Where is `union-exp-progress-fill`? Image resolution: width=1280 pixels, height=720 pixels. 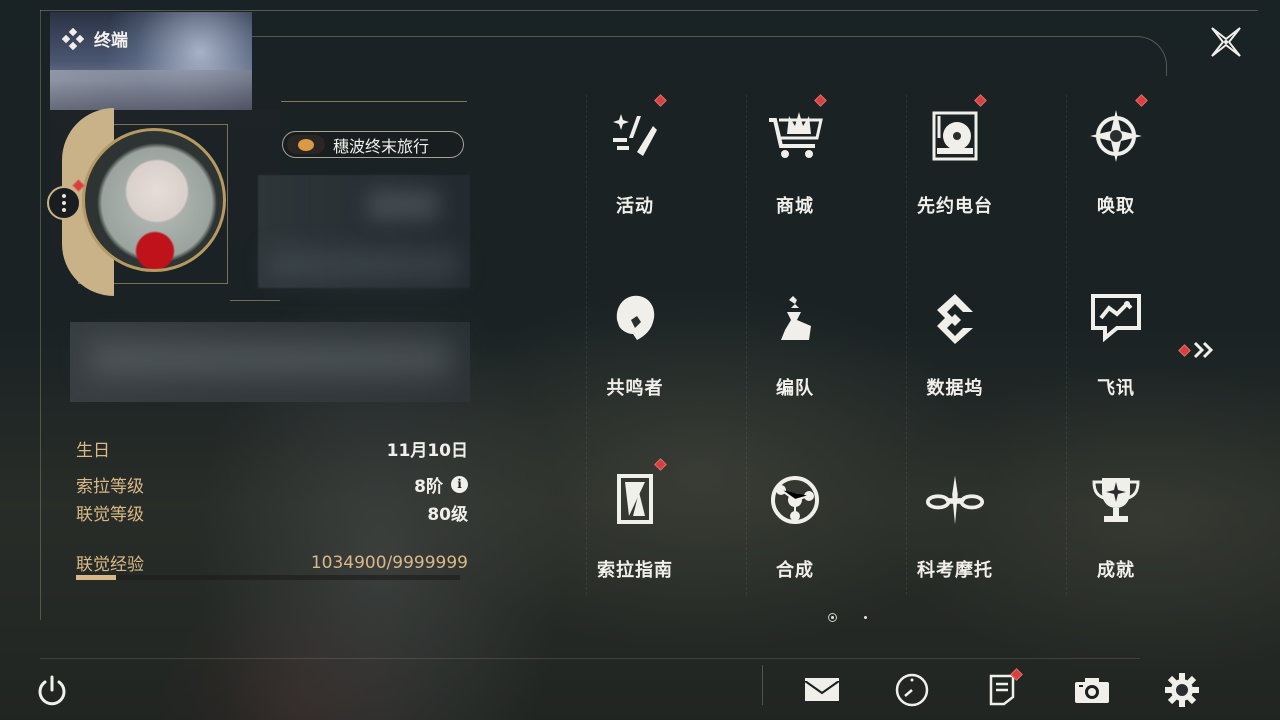 union-exp-progress-fill is located at coordinates (96, 577).